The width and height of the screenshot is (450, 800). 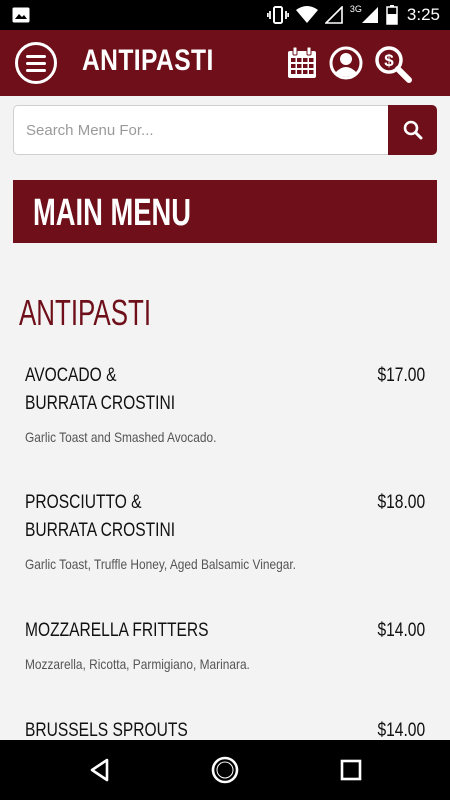 What do you see at coordinates (423, 14) in the screenshot?
I see `status-time: 3:25` at bounding box center [423, 14].